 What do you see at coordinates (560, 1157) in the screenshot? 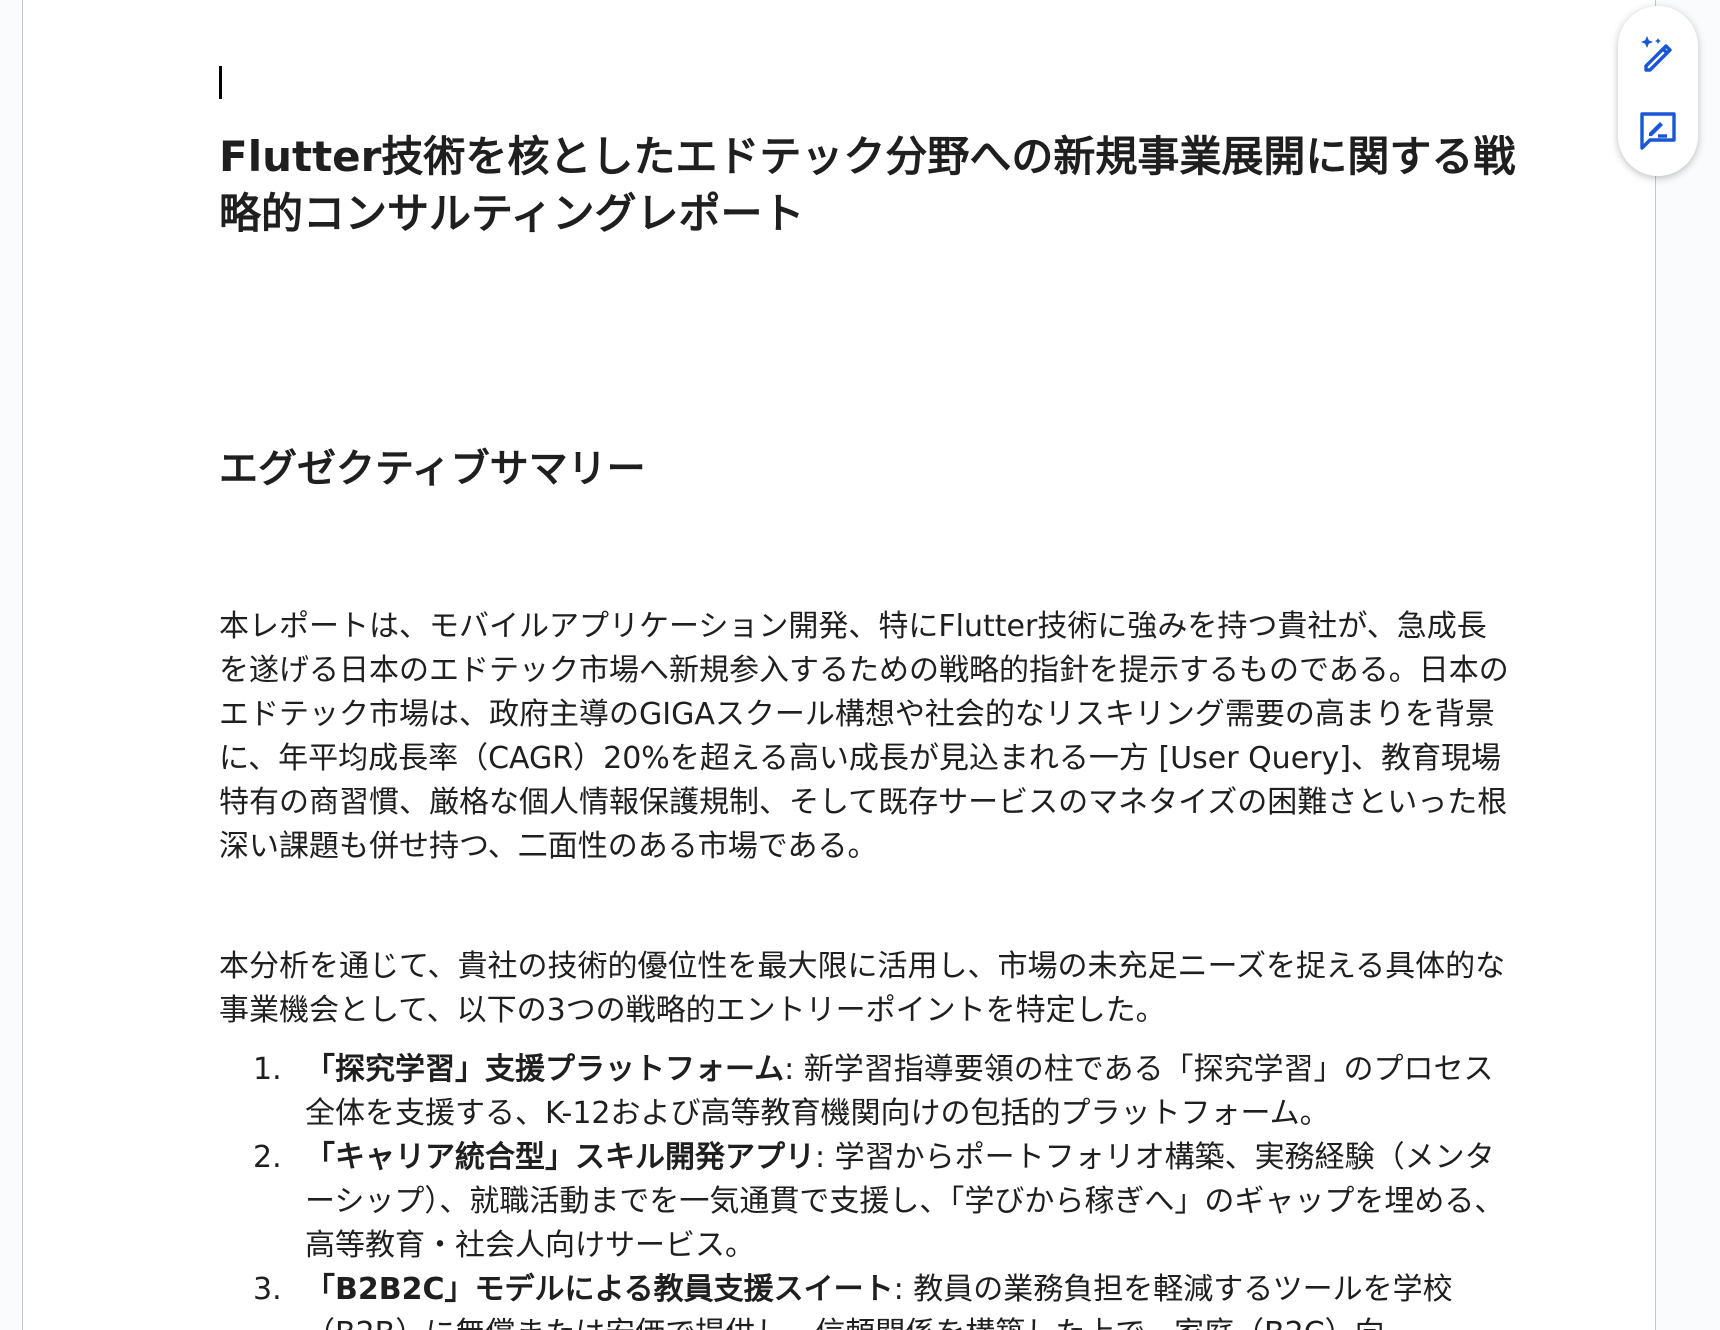
I see `list-item-title: 「キャリア統合型」スキル開発アプリ` at bounding box center [560, 1157].